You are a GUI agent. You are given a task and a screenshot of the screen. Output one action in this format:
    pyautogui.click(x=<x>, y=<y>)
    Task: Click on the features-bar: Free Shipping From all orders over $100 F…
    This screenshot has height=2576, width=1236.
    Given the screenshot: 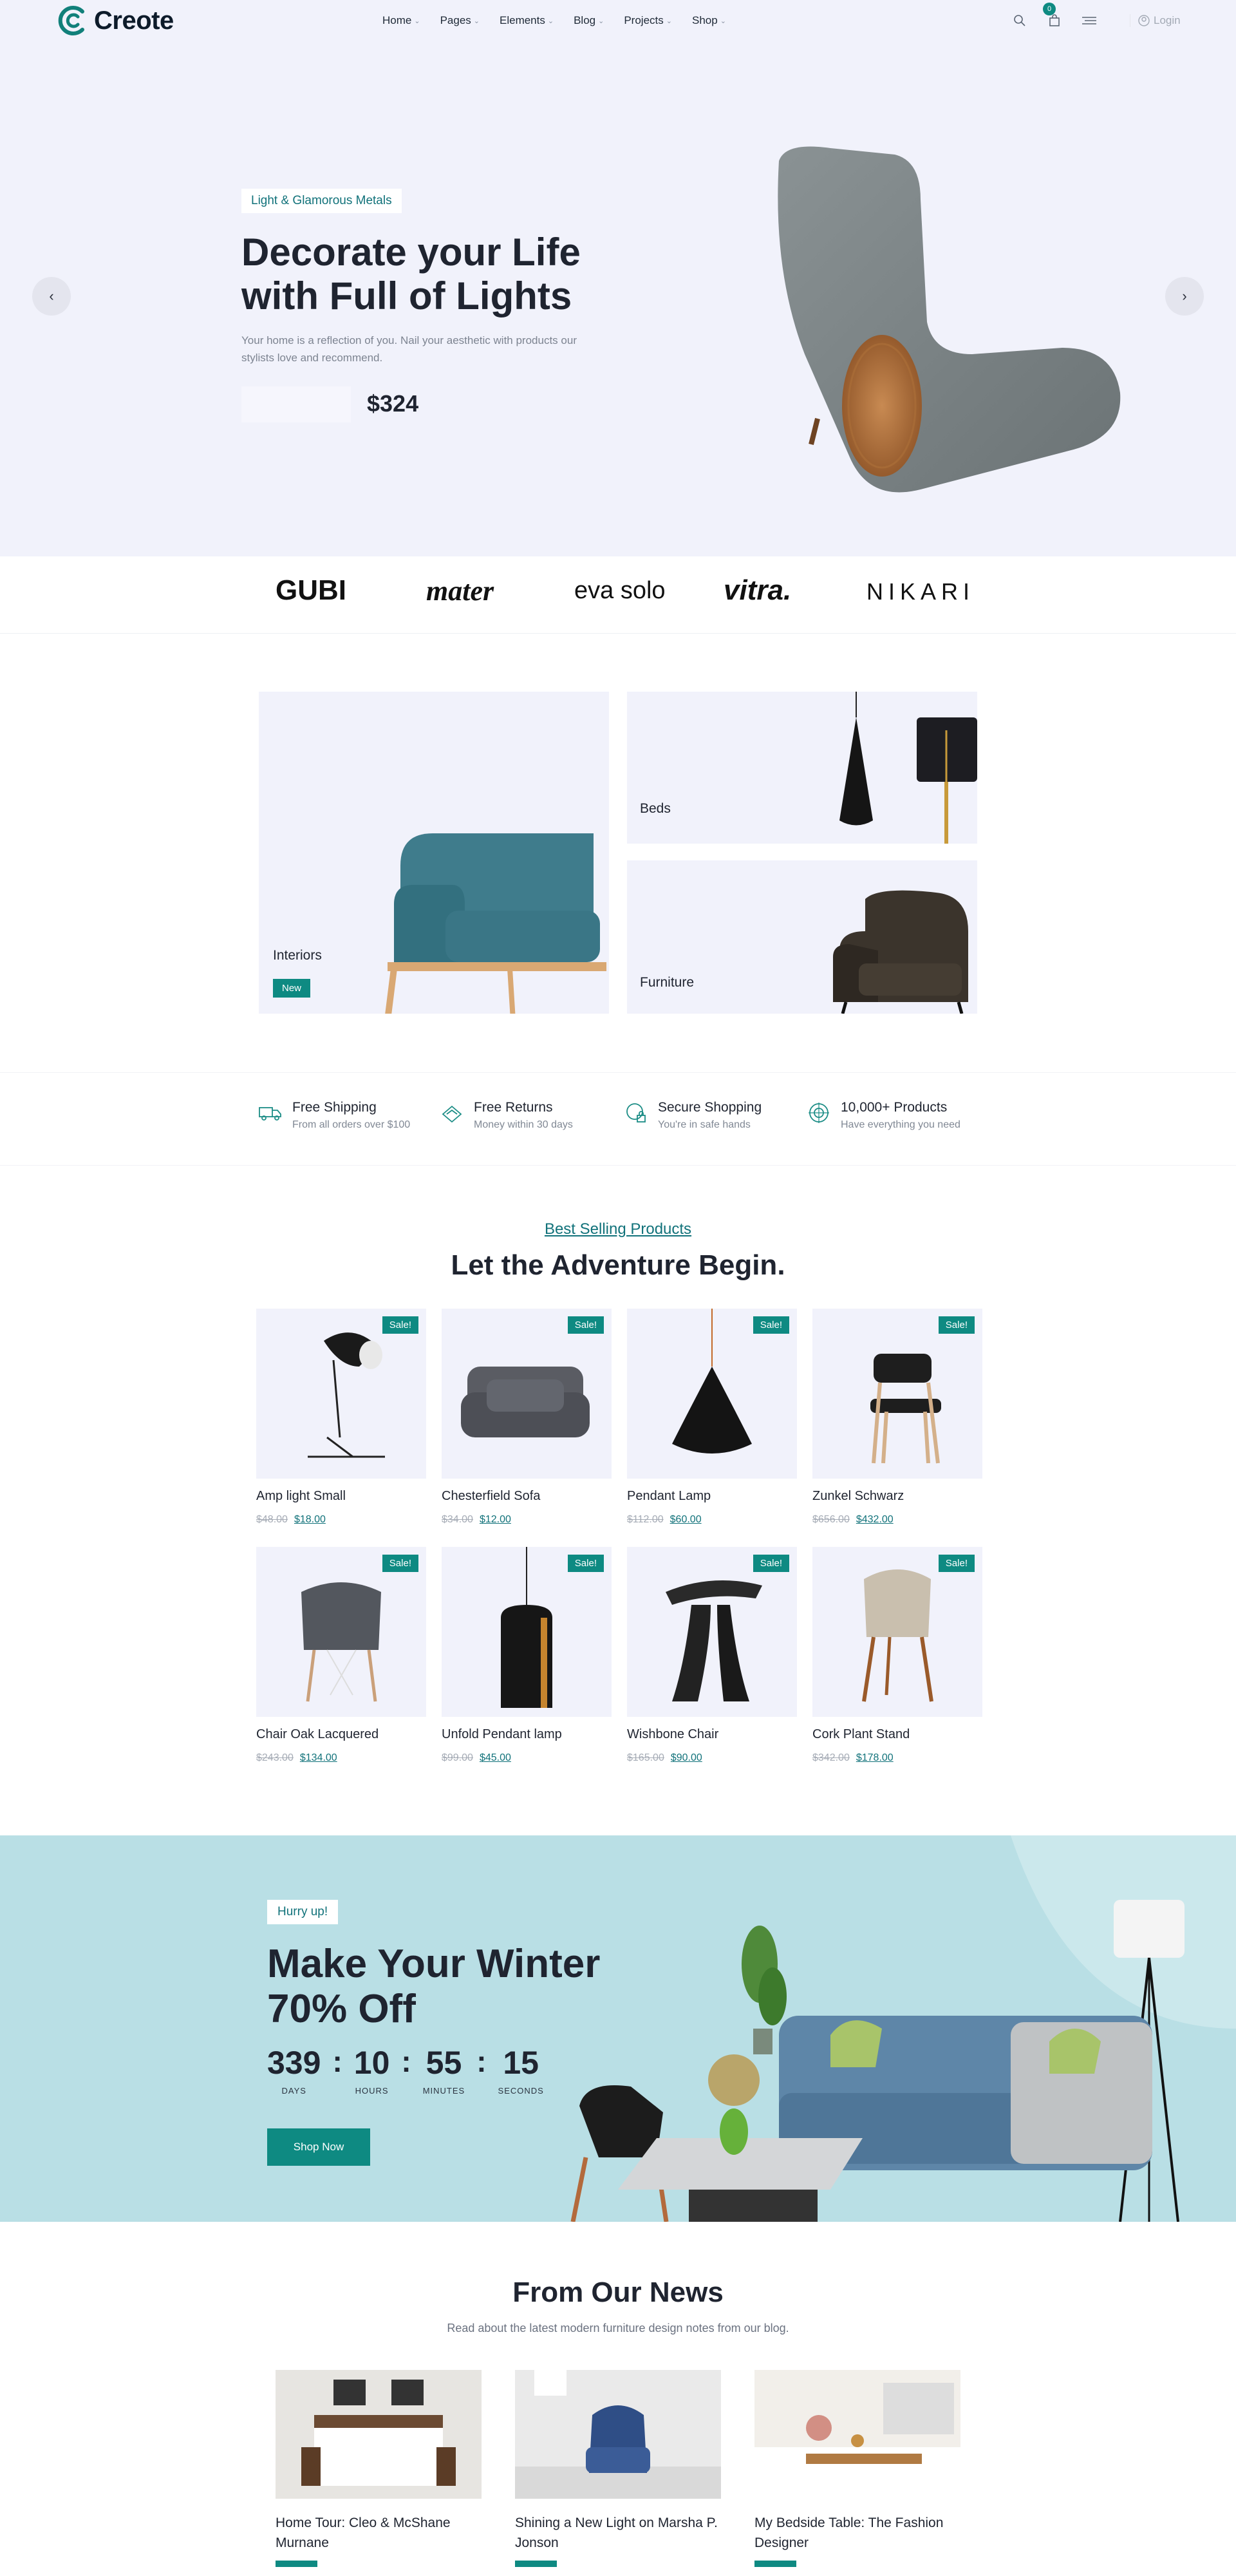 What is the action you would take?
    pyautogui.click(x=618, y=1119)
    